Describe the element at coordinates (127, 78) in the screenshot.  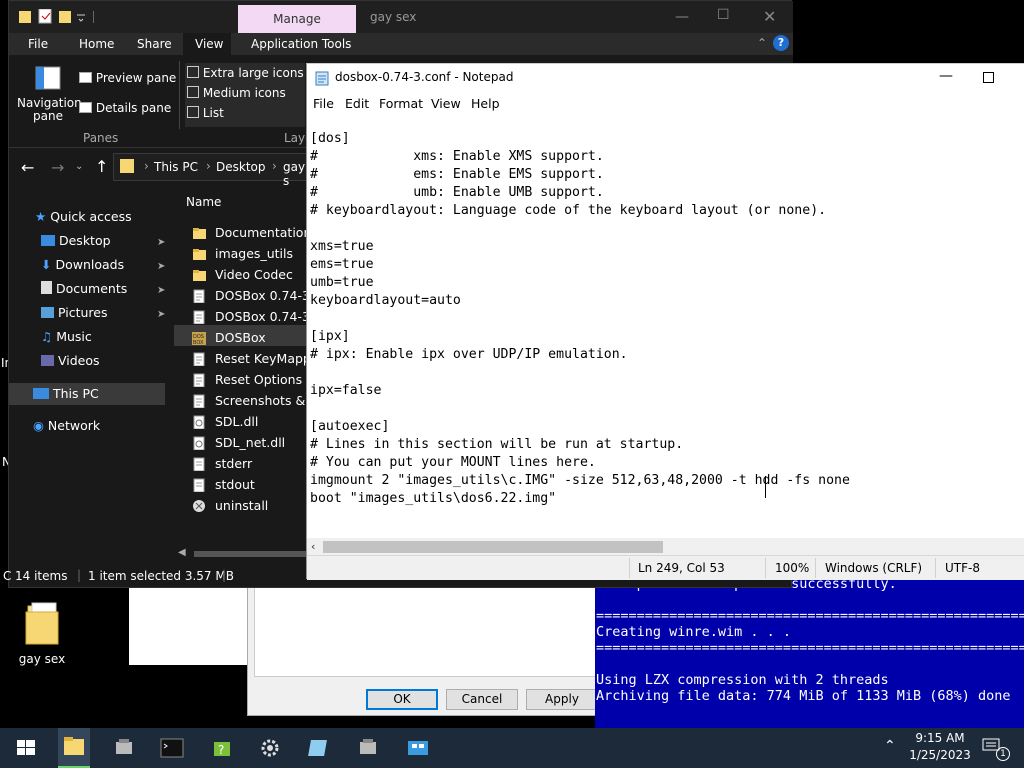
I see `preview-pane-button: Preview pane` at that location.